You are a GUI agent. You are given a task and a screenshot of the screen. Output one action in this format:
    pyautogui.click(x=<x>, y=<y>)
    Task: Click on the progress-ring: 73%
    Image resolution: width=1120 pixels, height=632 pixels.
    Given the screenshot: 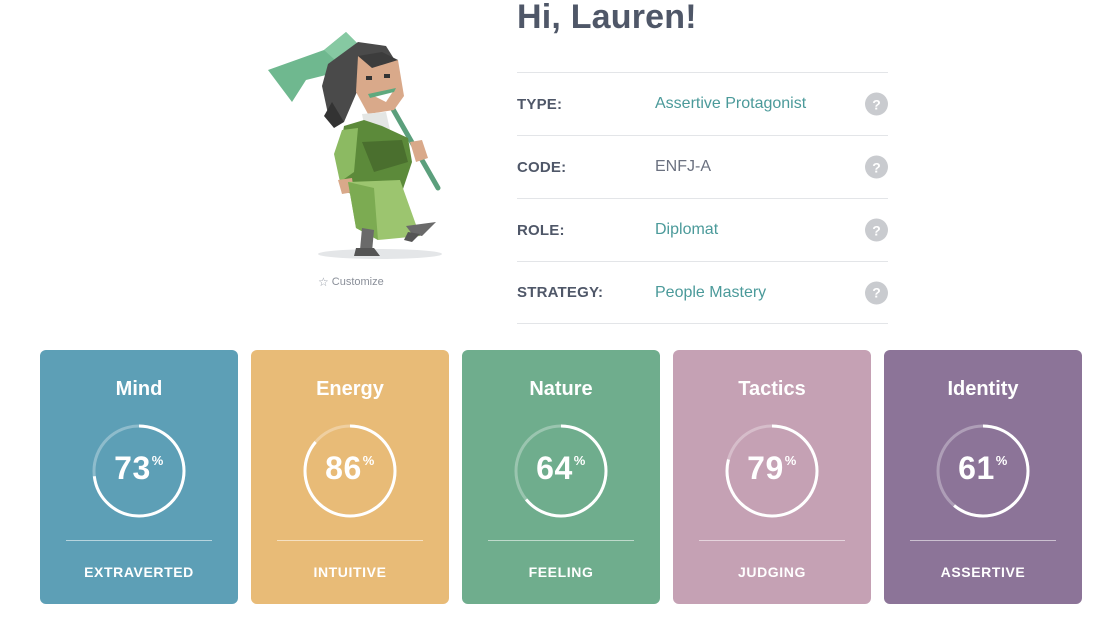 What is the action you would take?
    pyautogui.click(x=139, y=471)
    